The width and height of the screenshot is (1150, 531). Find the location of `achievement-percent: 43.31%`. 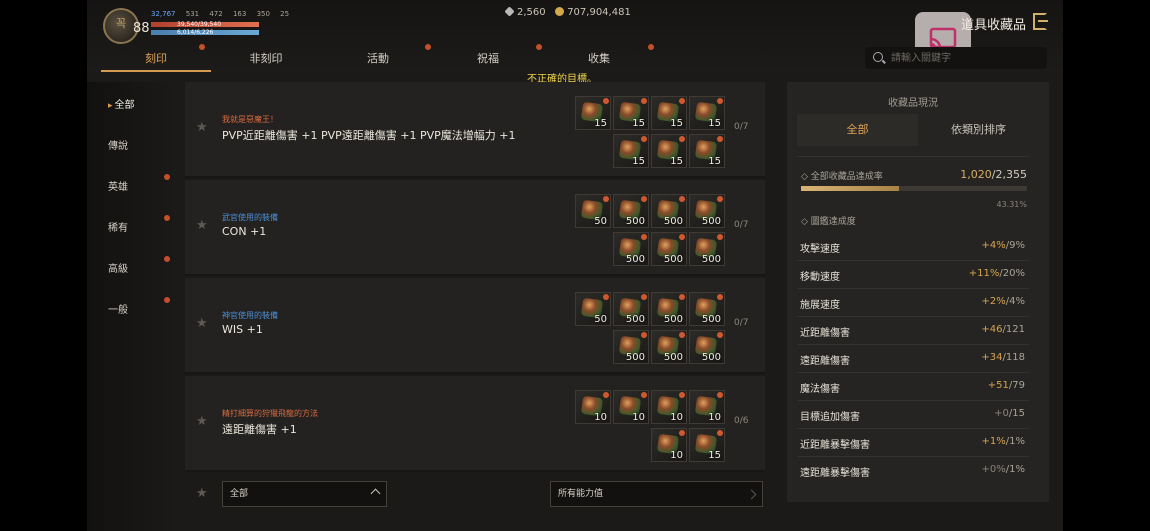

achievement-percent: 43.31% is located at coordinates (1011, 204).